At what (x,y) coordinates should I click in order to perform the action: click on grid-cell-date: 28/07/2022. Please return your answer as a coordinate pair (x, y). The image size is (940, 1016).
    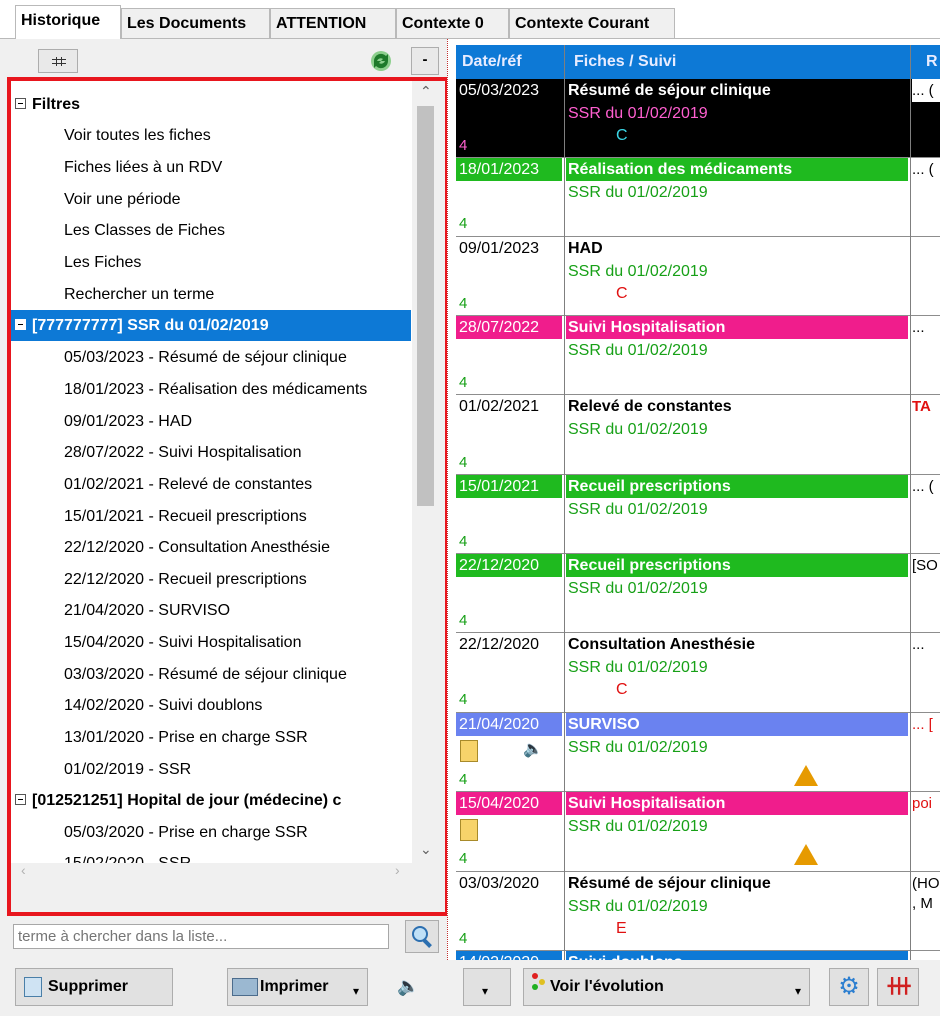
    Looking at the image, I should click on (509, 327).